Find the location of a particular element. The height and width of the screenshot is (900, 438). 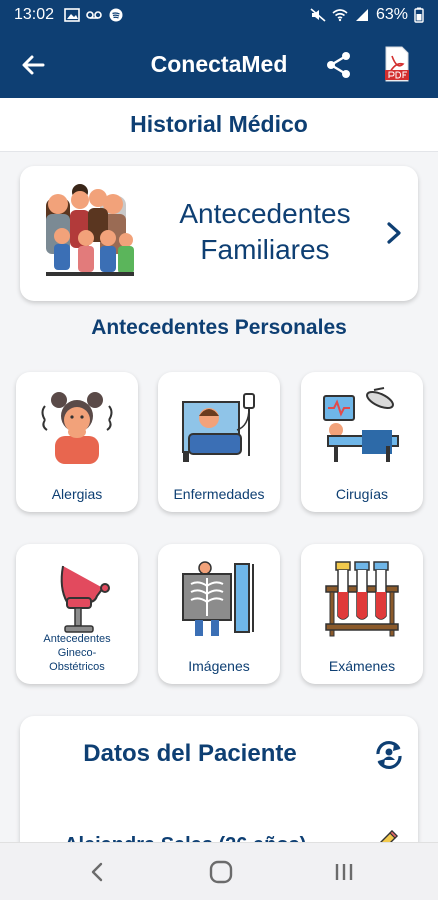

tile-gyneco-obstetric-label: Antecedentes Gineco- Obstétricos is located at coordinates (77, 653).